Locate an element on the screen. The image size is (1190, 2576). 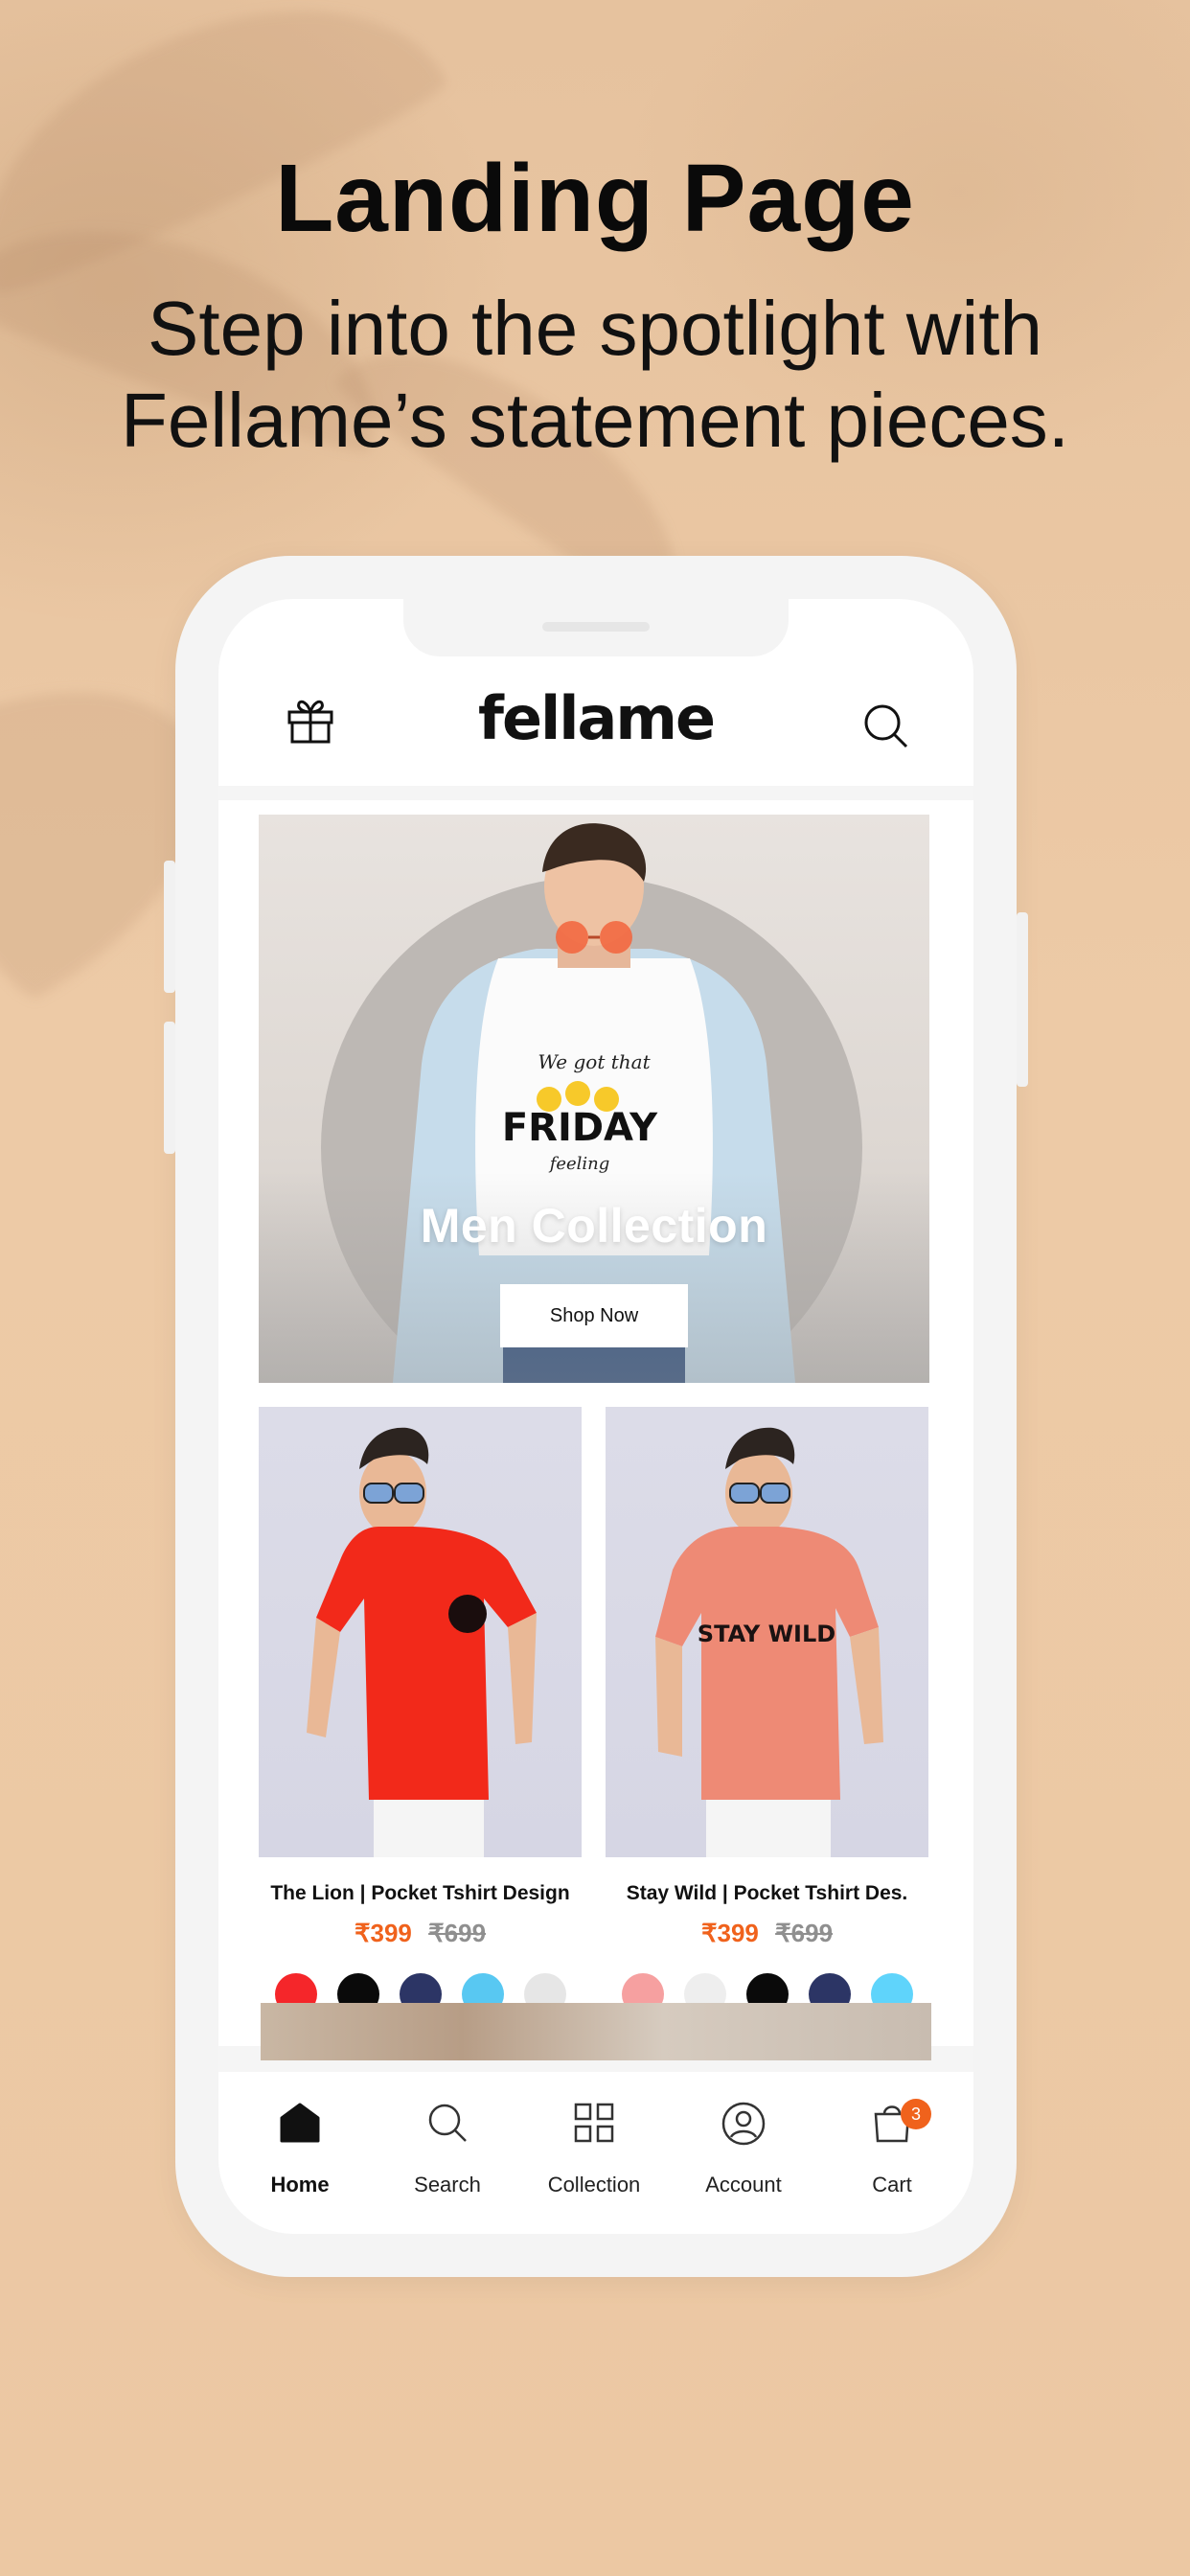
hero-title: Men Collection is located at coordinates (594, 1226).